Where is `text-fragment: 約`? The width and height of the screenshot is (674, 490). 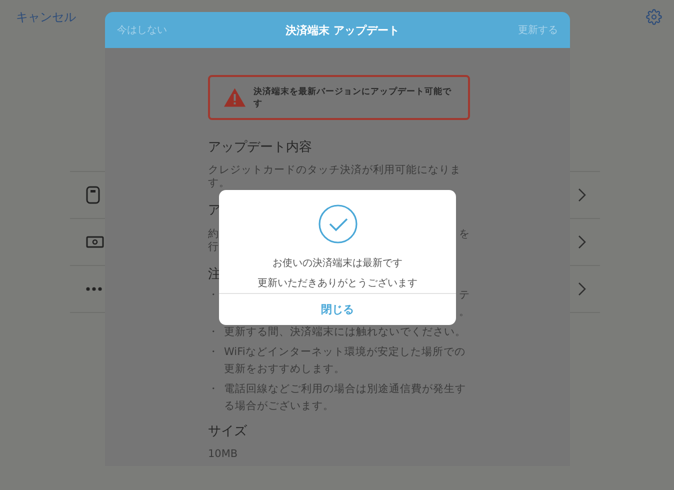
text-fragment: 約 is located at coordinates (213, 234).